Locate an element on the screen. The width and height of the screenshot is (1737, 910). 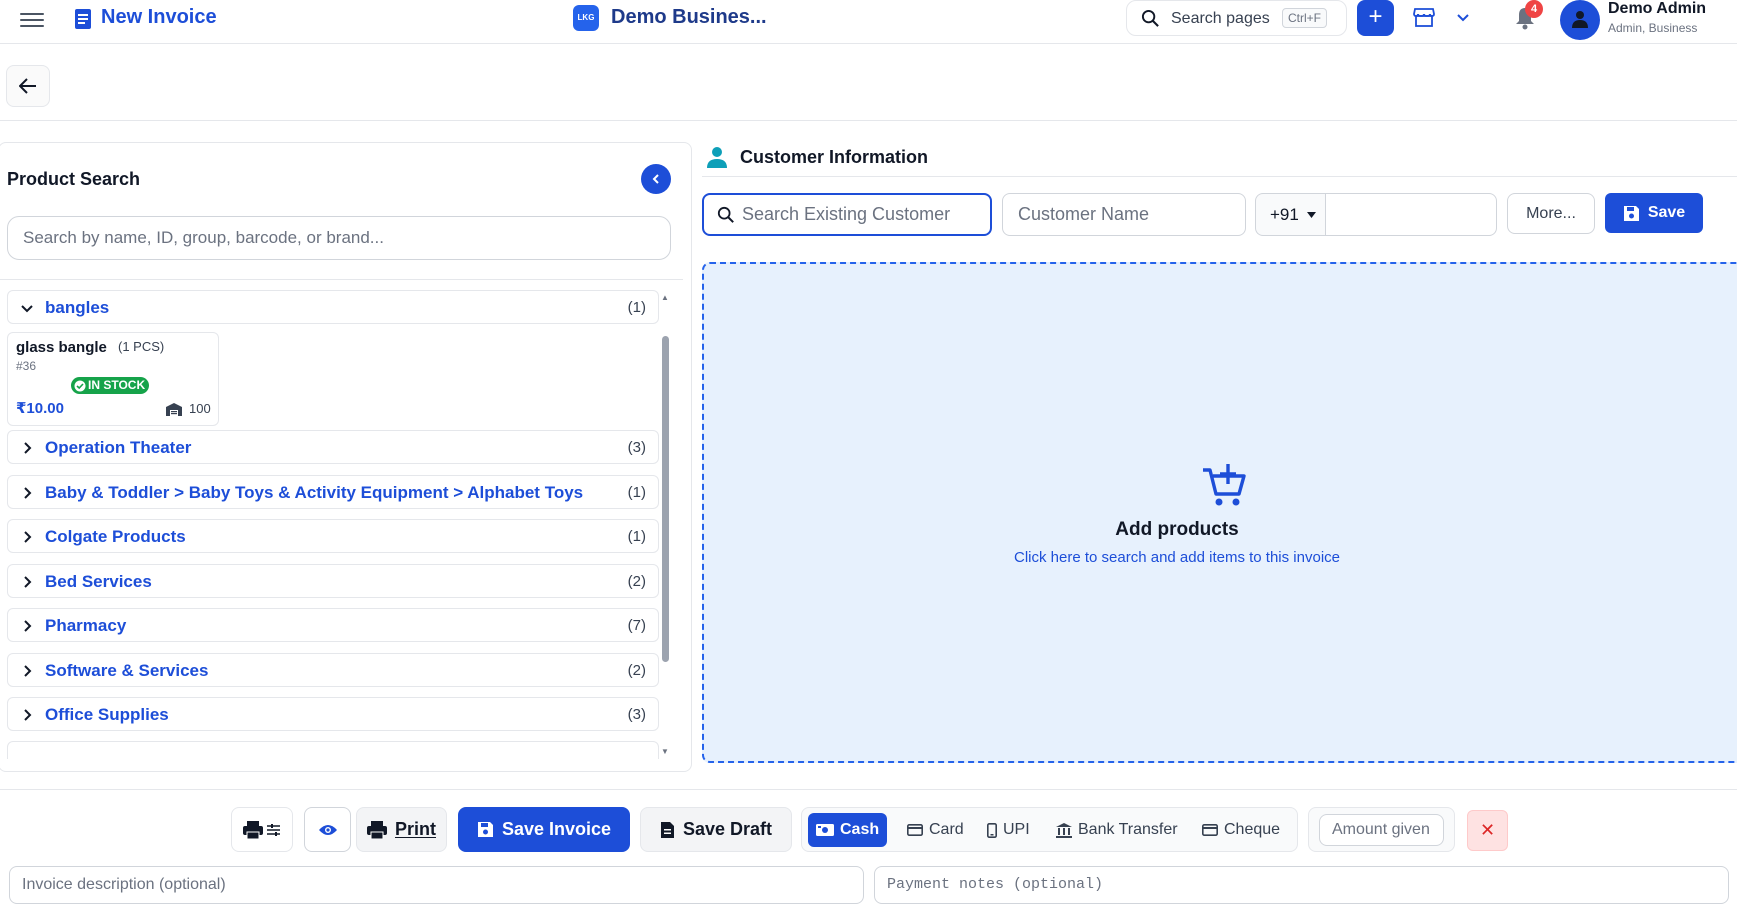
customer-search-field is located at coordinates (847, 214).